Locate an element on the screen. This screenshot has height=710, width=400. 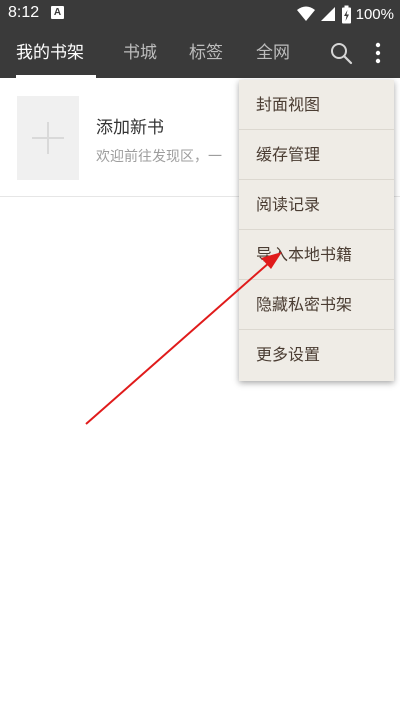
tab-tags: 标签 is located at coordinates (206, 53).